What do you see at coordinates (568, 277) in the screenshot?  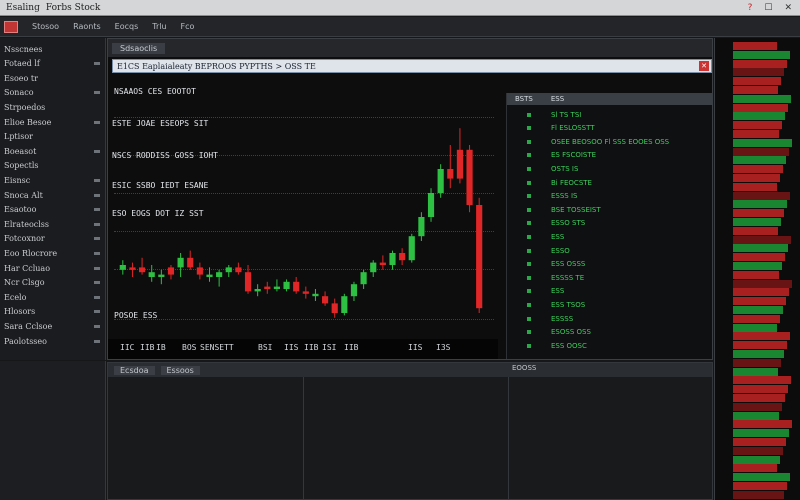 I see `order-book-label: ESSSS TE` at bounding box center [568, 277].